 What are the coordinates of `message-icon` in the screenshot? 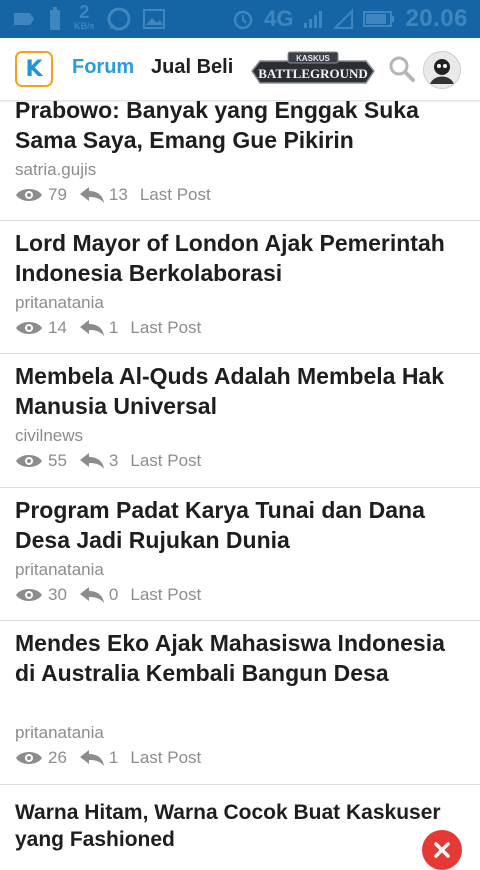 It's located at (24, 19).